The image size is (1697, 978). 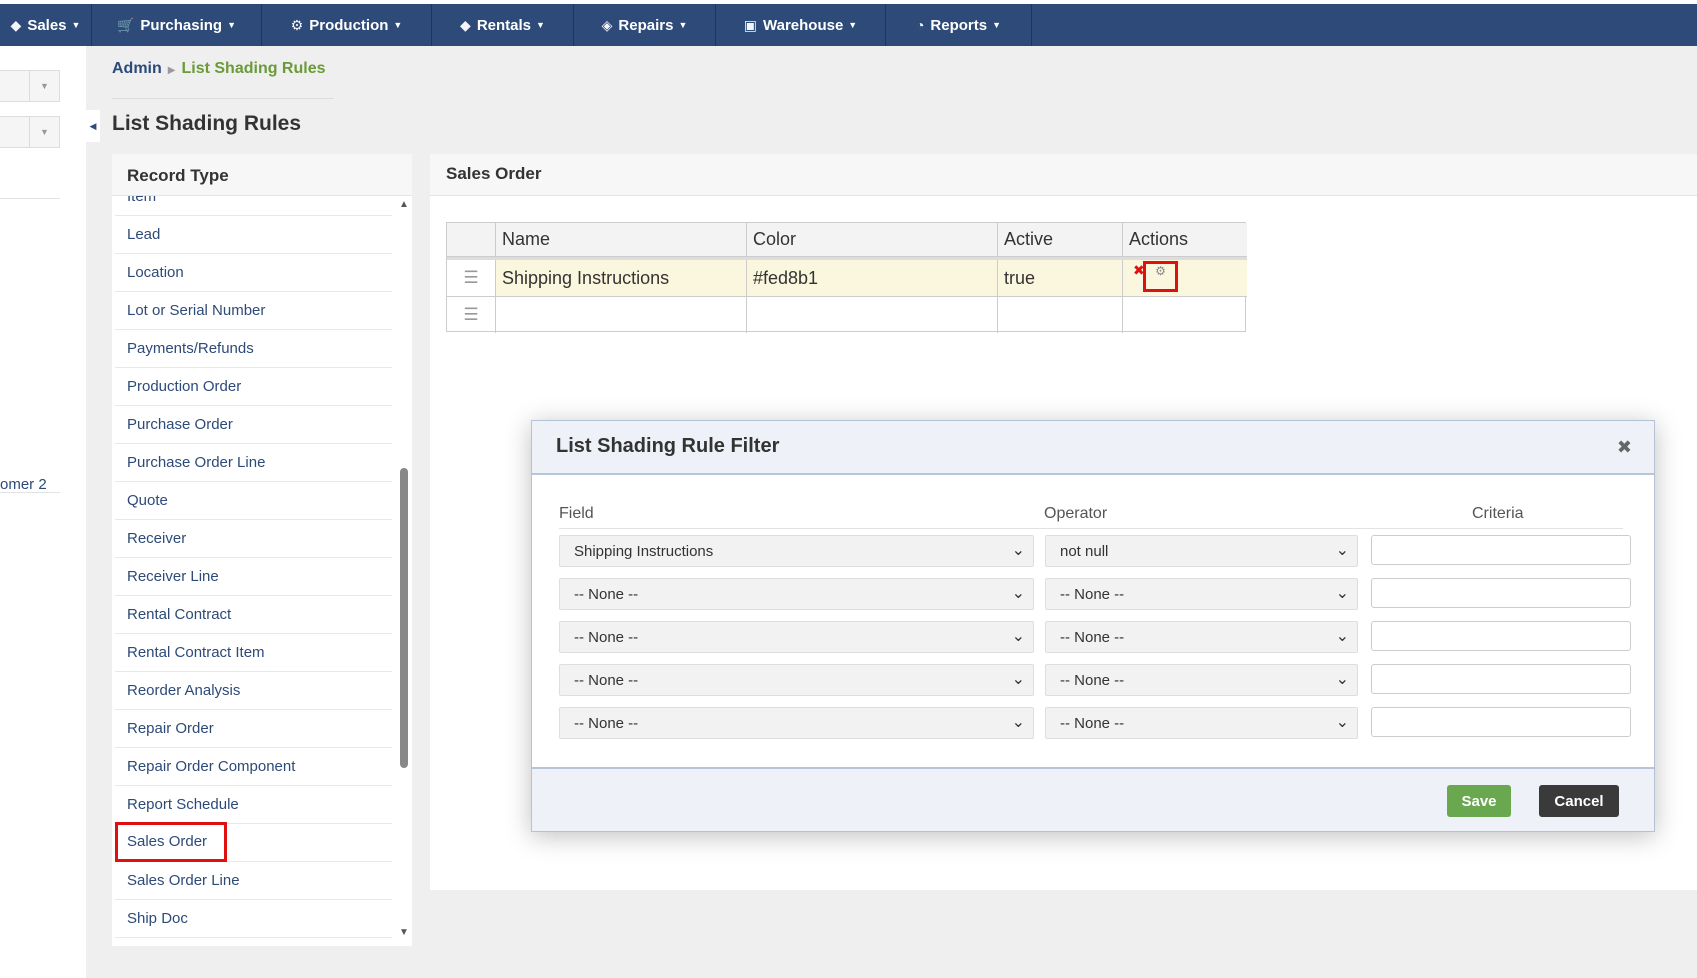 What do you see at coordinates (1579, 801) in the screenshot?
I see `cancel-button: Cancel` at bounding box center [1579, 801].